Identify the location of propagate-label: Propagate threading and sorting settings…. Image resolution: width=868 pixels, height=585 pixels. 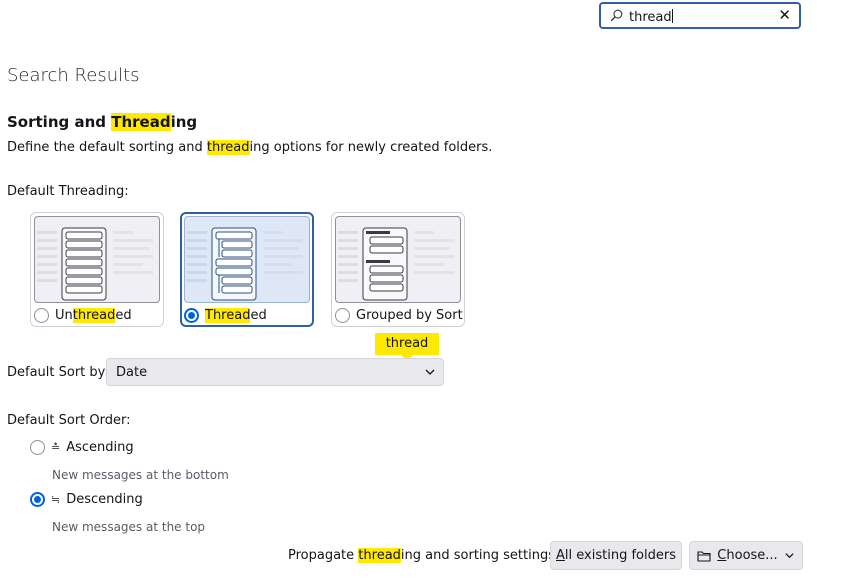
(432, 555).